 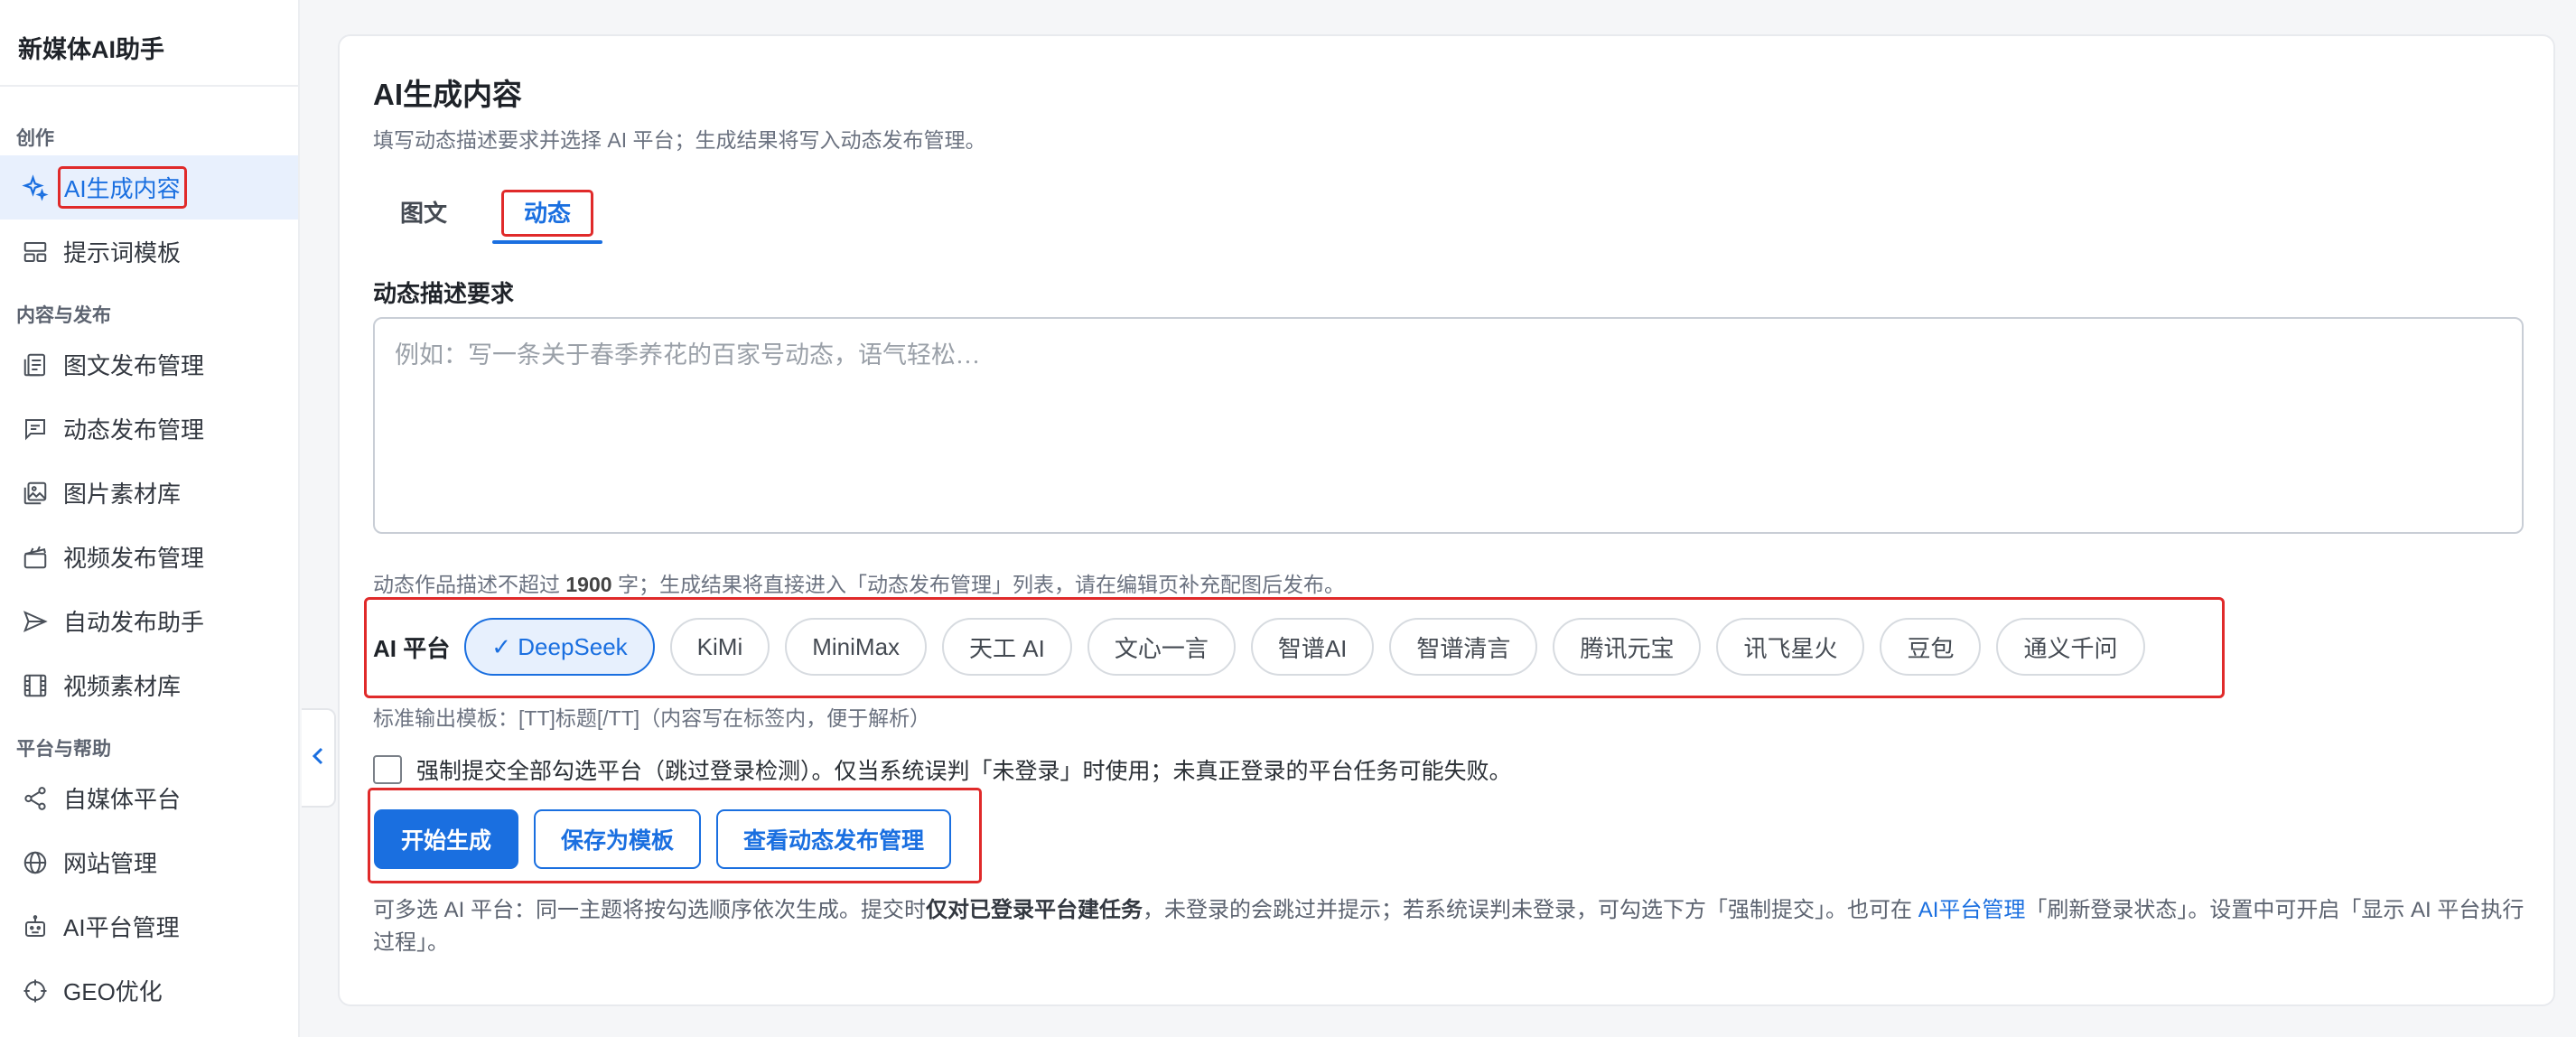 What do you see at coordinates (35, 926) in the screenshot?
I see `robot-icon` at bounding box center [35, 926].